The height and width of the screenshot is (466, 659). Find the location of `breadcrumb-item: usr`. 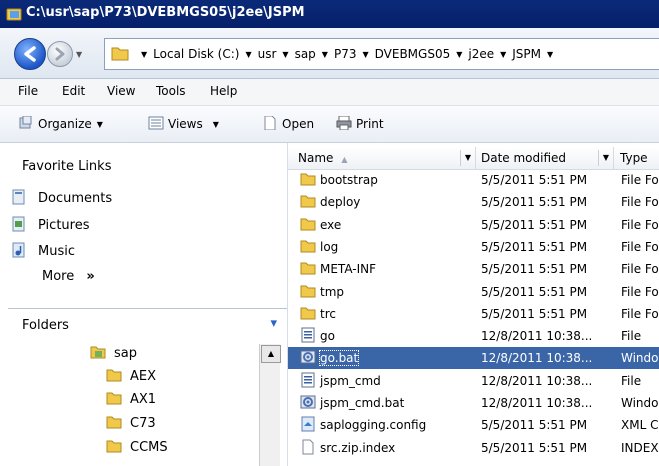

breadcrumb-item: usr is located at coordinates (267, 54).